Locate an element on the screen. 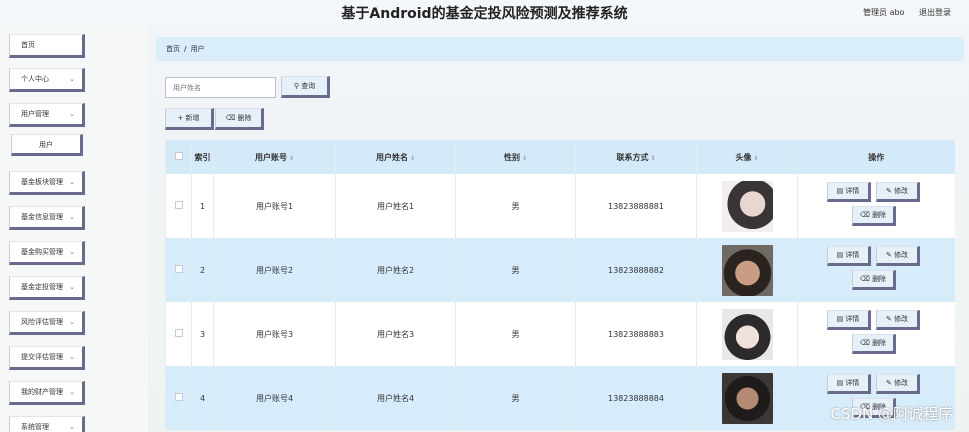 The height and width of the screenshot is (432, 969). cell-name: 用户姓名3 is located at coordinates (395, 334).